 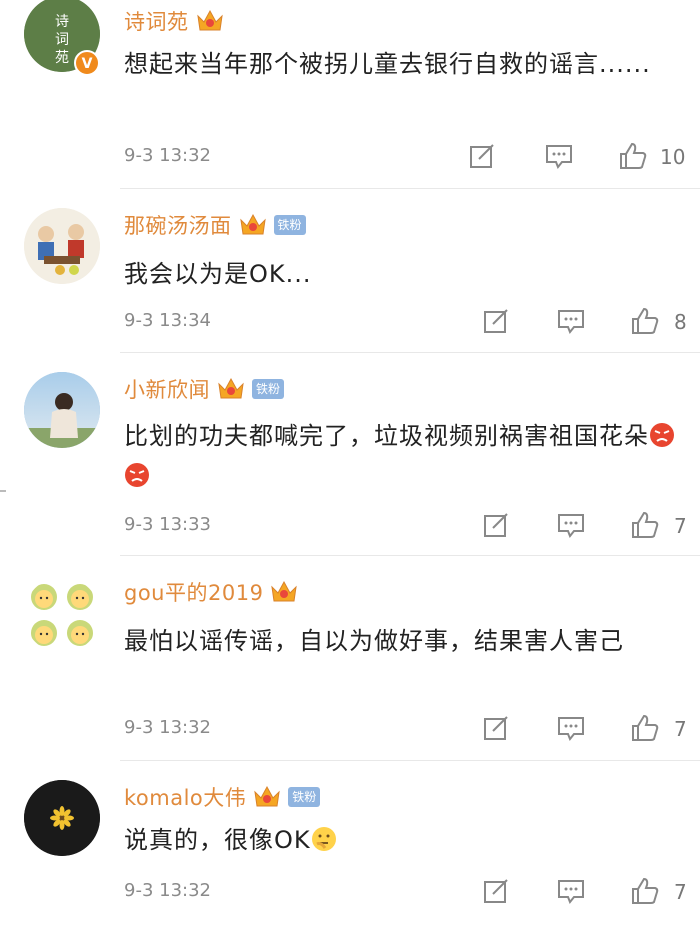 What do you see at coordinates (412, 321) in the screenshot?
I see `comment-actions: 9-3 13:34 8` at bounding box center [412, 321].